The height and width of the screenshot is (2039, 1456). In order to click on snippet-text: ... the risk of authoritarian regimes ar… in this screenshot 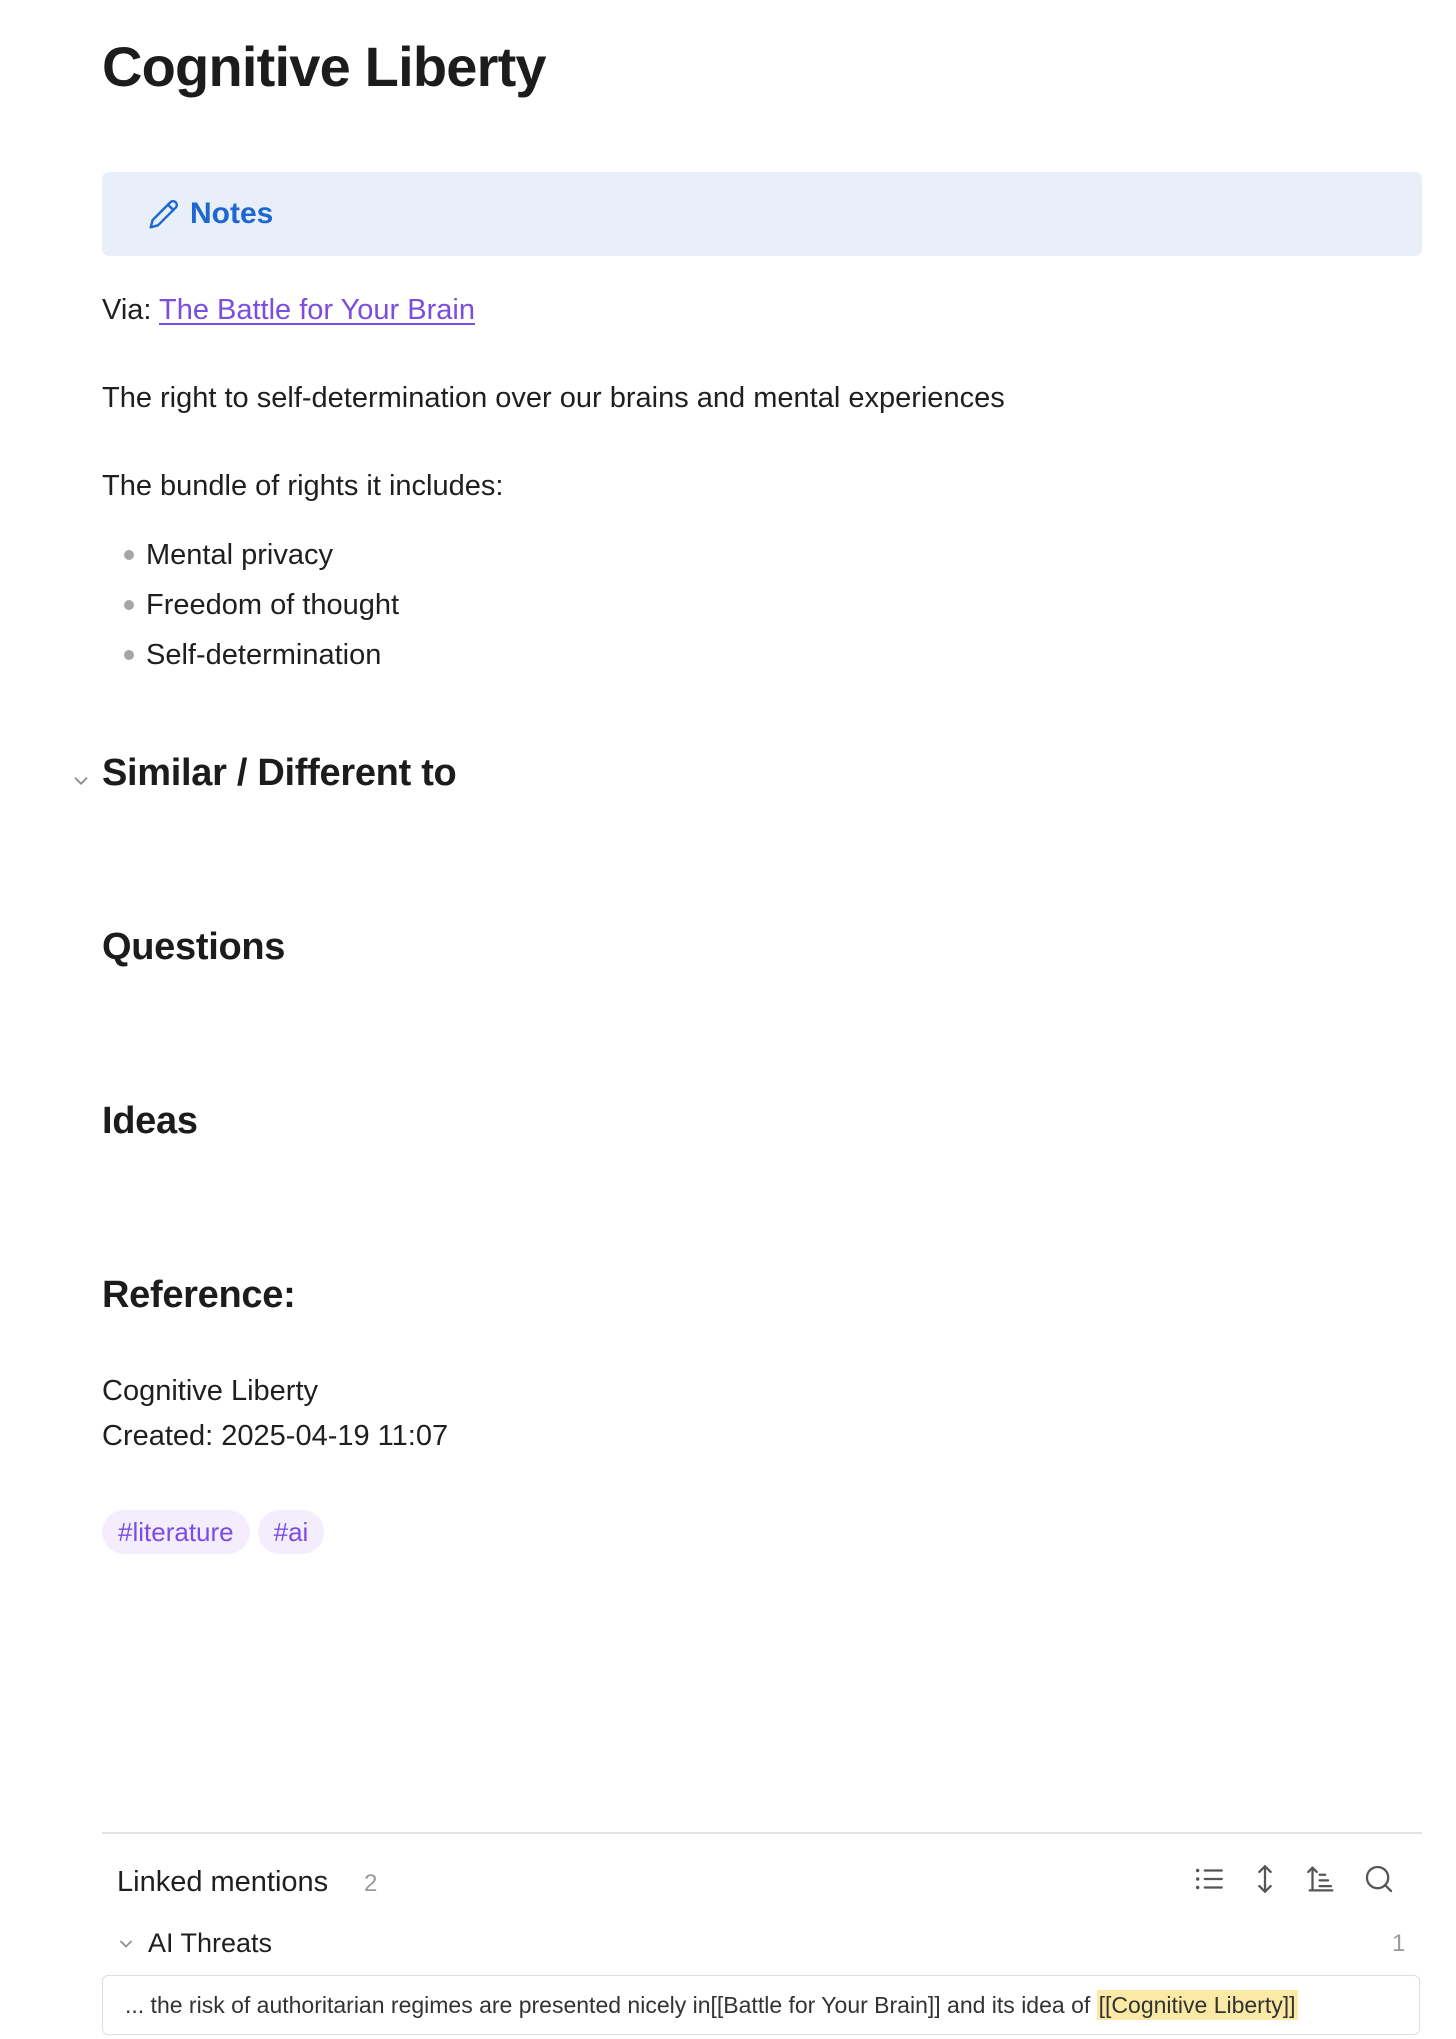, I will do `click(611, 2005)`.